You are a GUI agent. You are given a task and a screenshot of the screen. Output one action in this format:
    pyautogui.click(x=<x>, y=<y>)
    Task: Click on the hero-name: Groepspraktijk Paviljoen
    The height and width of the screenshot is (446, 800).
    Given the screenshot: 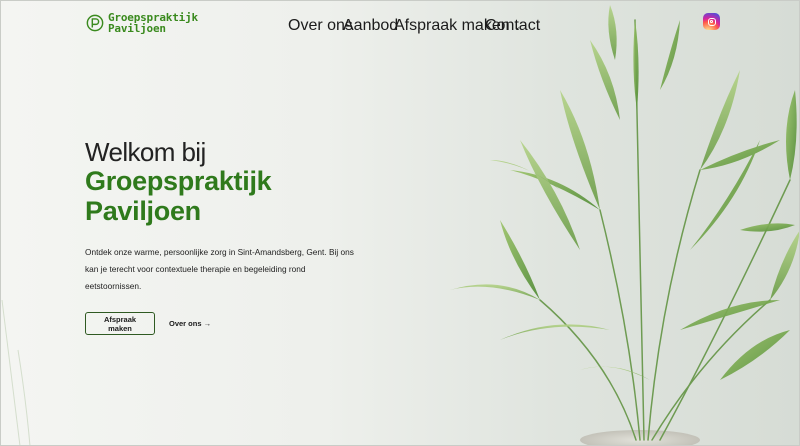 What is the action you would take?
    pyautogui.click(x=178, y=196)
    